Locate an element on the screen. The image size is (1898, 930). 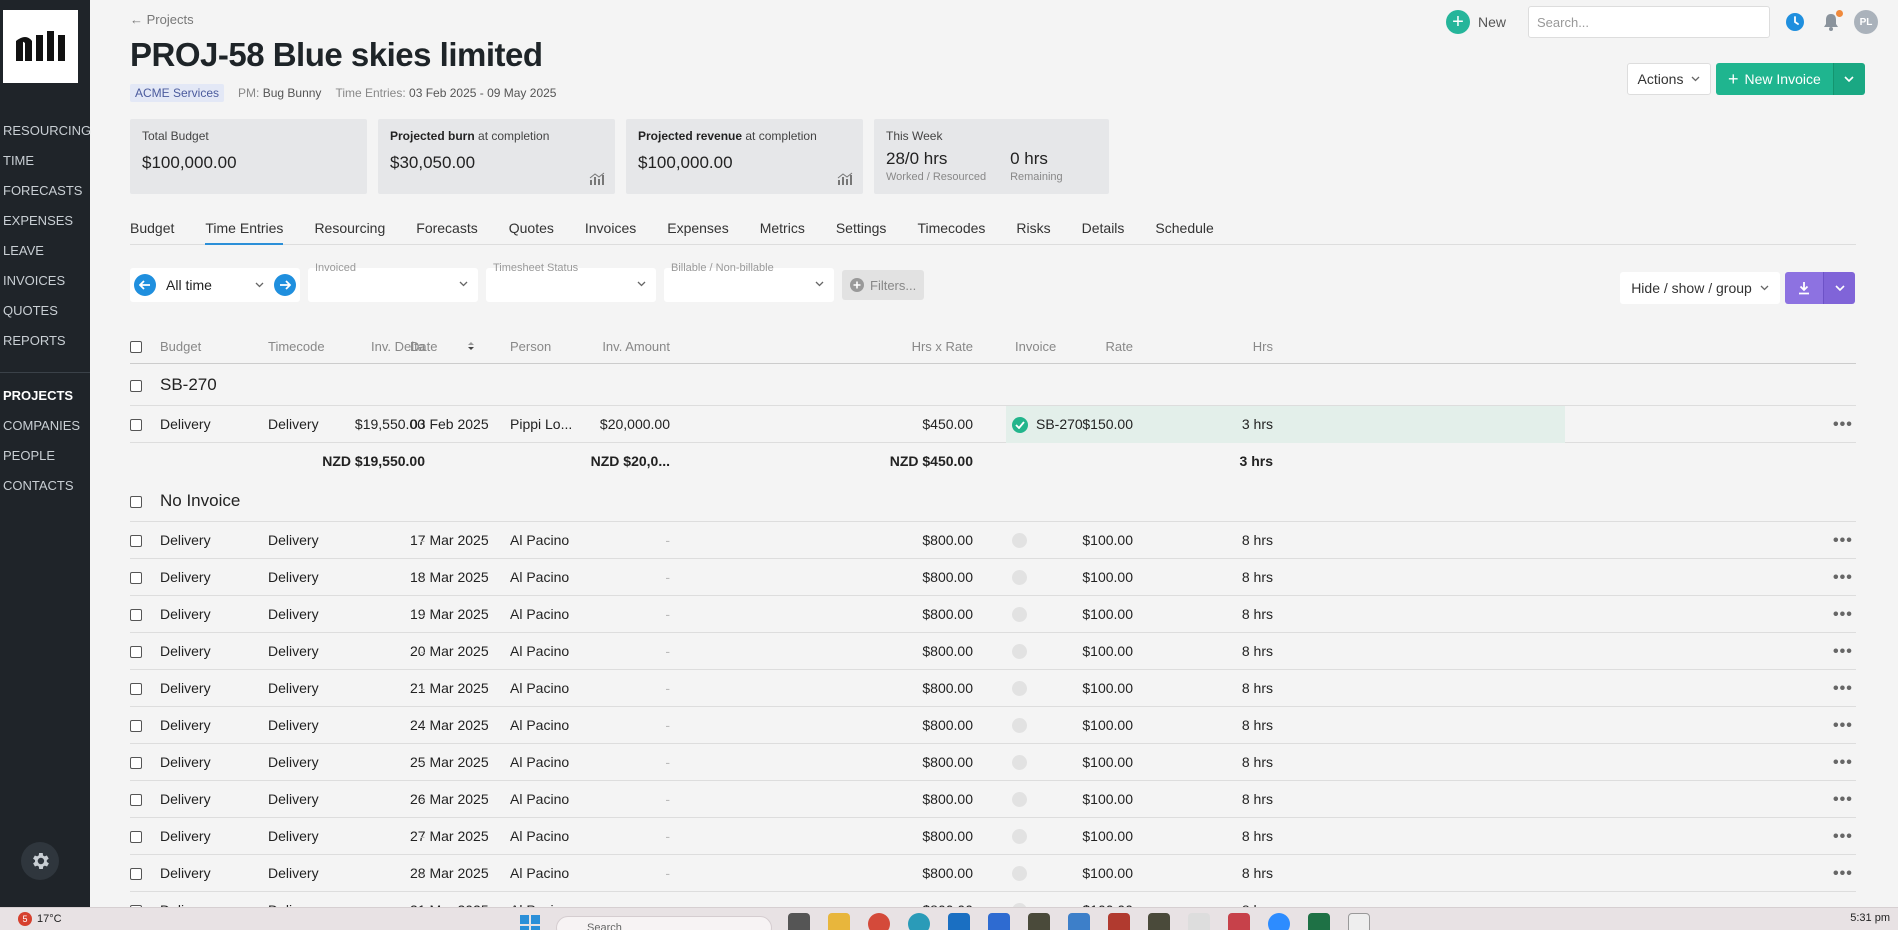
tab-schedule: Schedule is located at coordinates (1184, 231).